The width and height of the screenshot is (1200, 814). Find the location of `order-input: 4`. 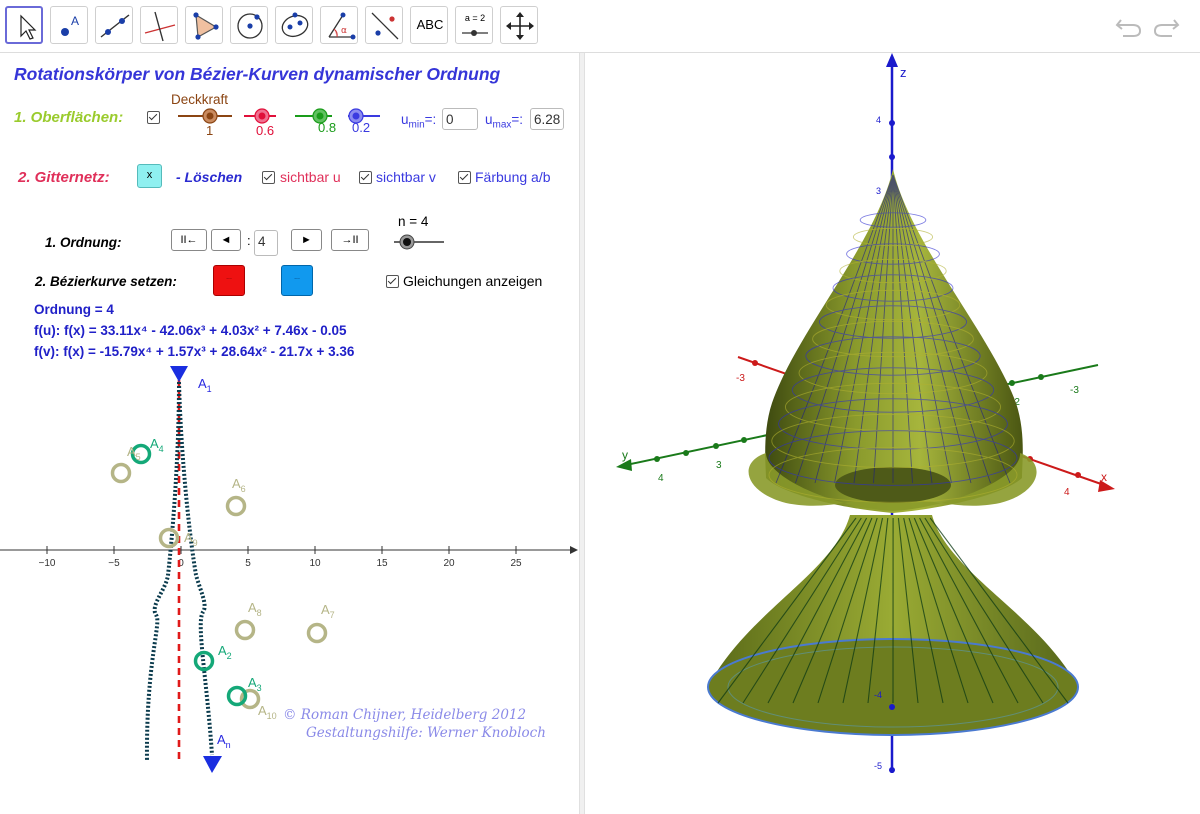

order-input: 4 is located at coordinates (266, 243).